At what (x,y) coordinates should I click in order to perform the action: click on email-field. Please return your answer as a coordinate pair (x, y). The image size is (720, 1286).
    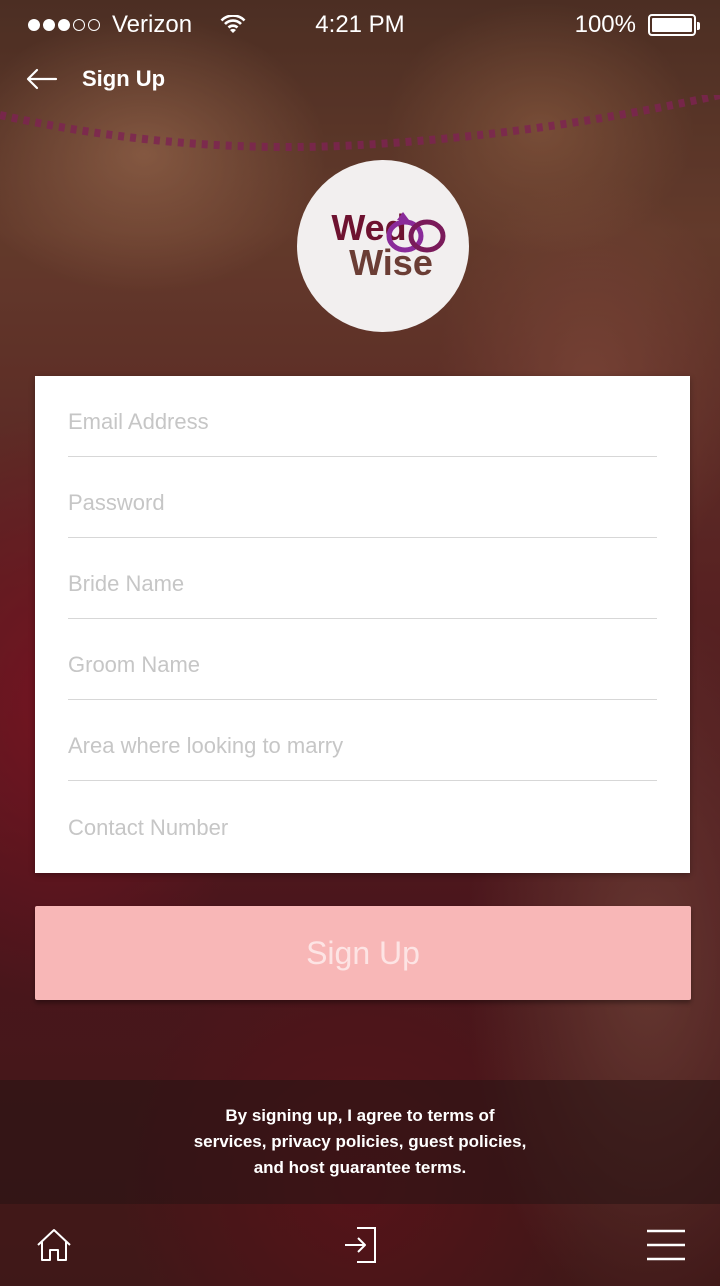
    Looking at the image, I should click on (362, 416).